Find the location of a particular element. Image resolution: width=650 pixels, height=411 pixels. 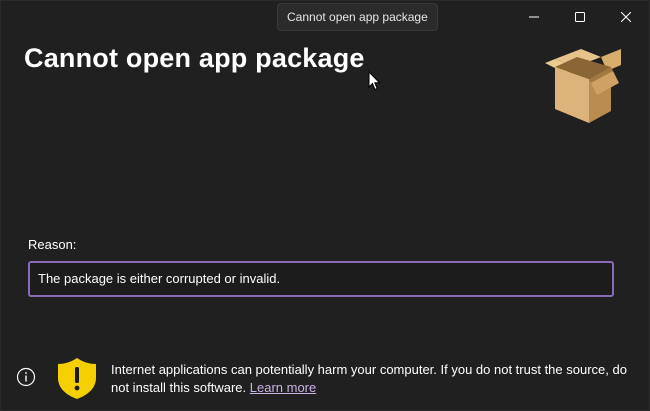

close-icon is located at coordinates (626, 17).